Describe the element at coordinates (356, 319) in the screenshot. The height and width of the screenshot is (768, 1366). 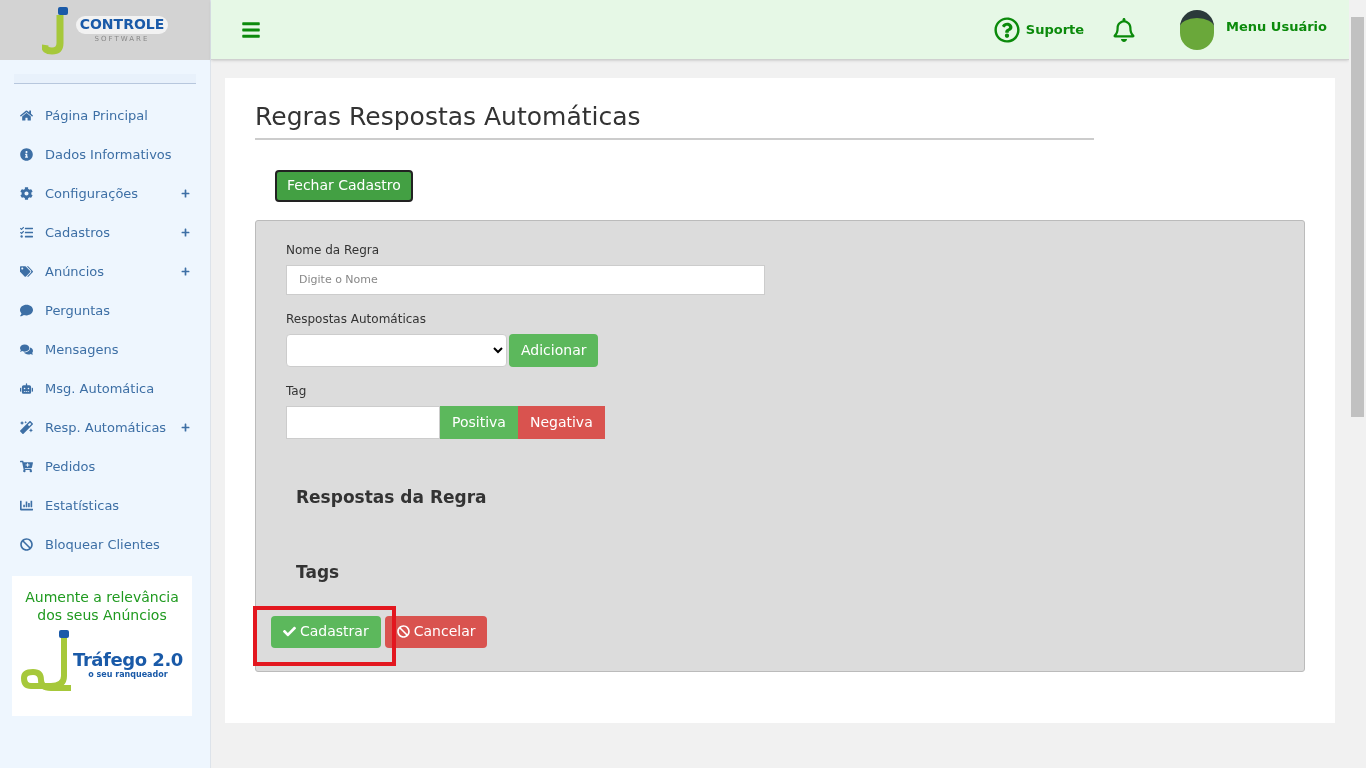
I see `field-label: Respostas Automáticas` at that location.